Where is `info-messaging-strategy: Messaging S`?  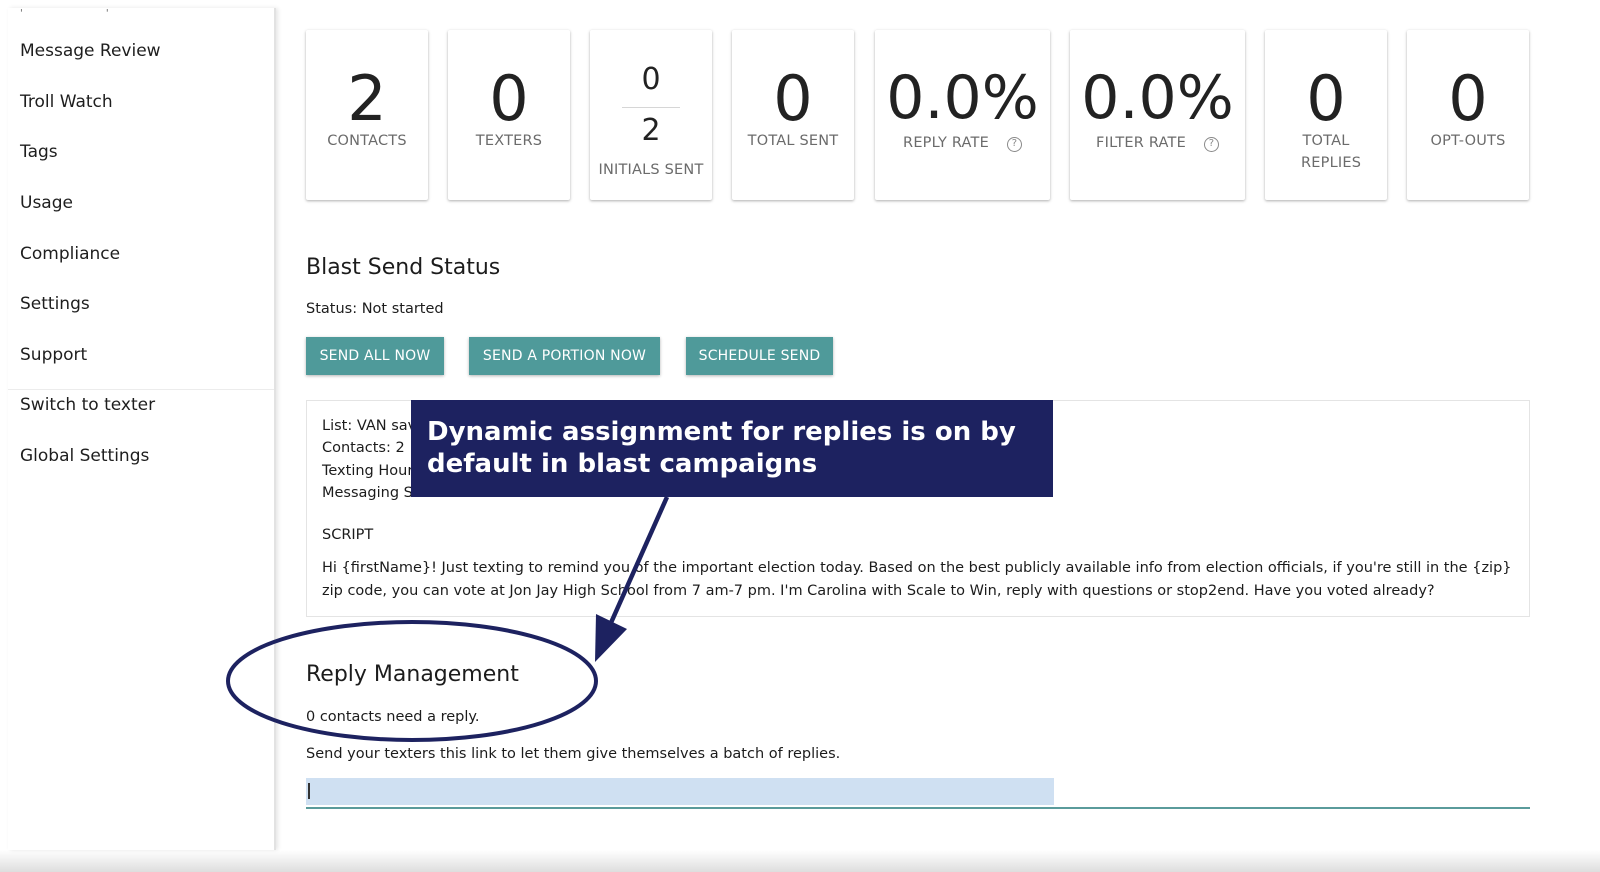 info-messaging-strategy: Messaging S is located at coordinates (367, 493).